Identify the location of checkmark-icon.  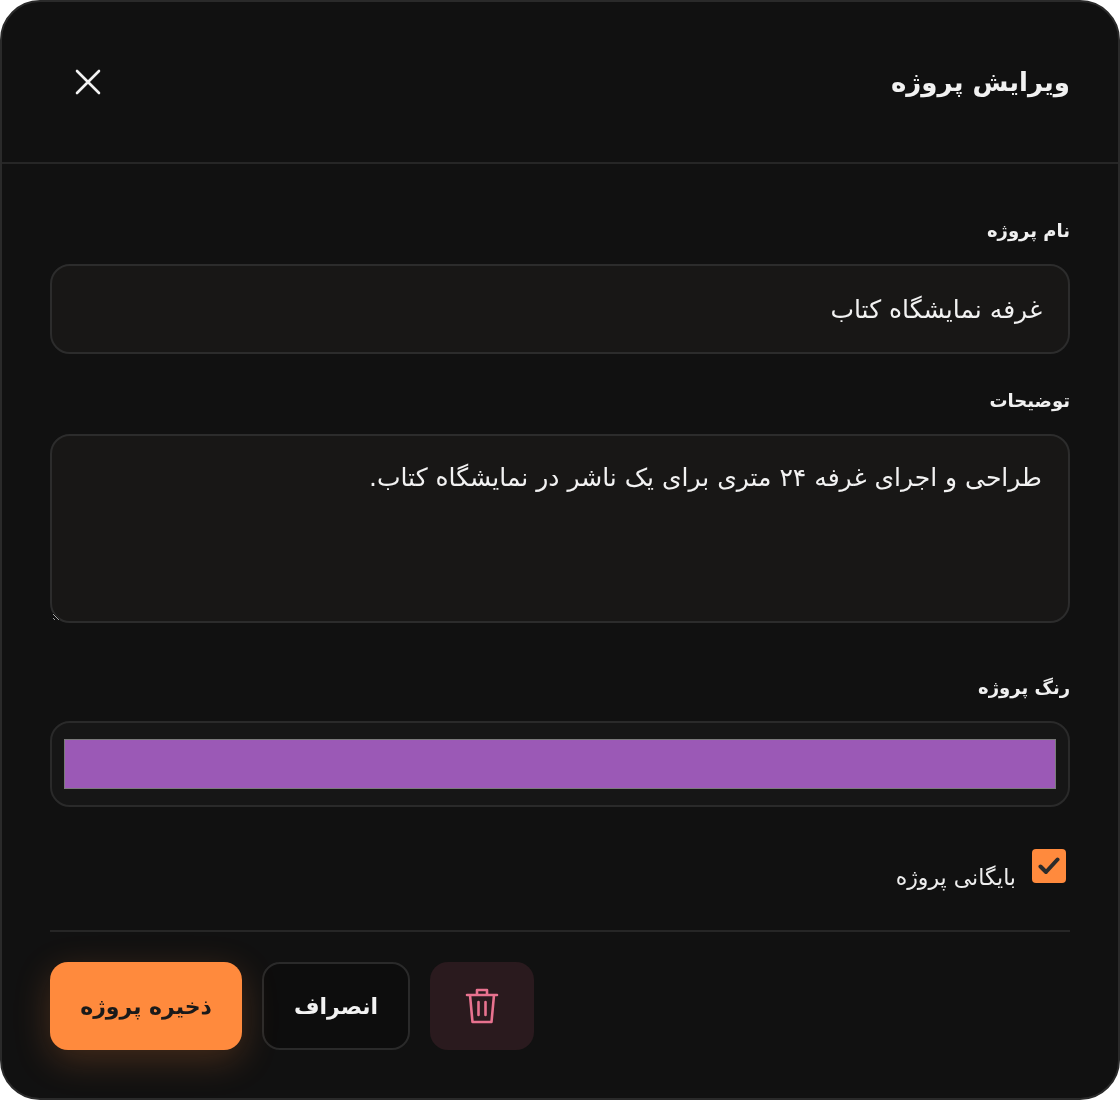
(1049, 865).